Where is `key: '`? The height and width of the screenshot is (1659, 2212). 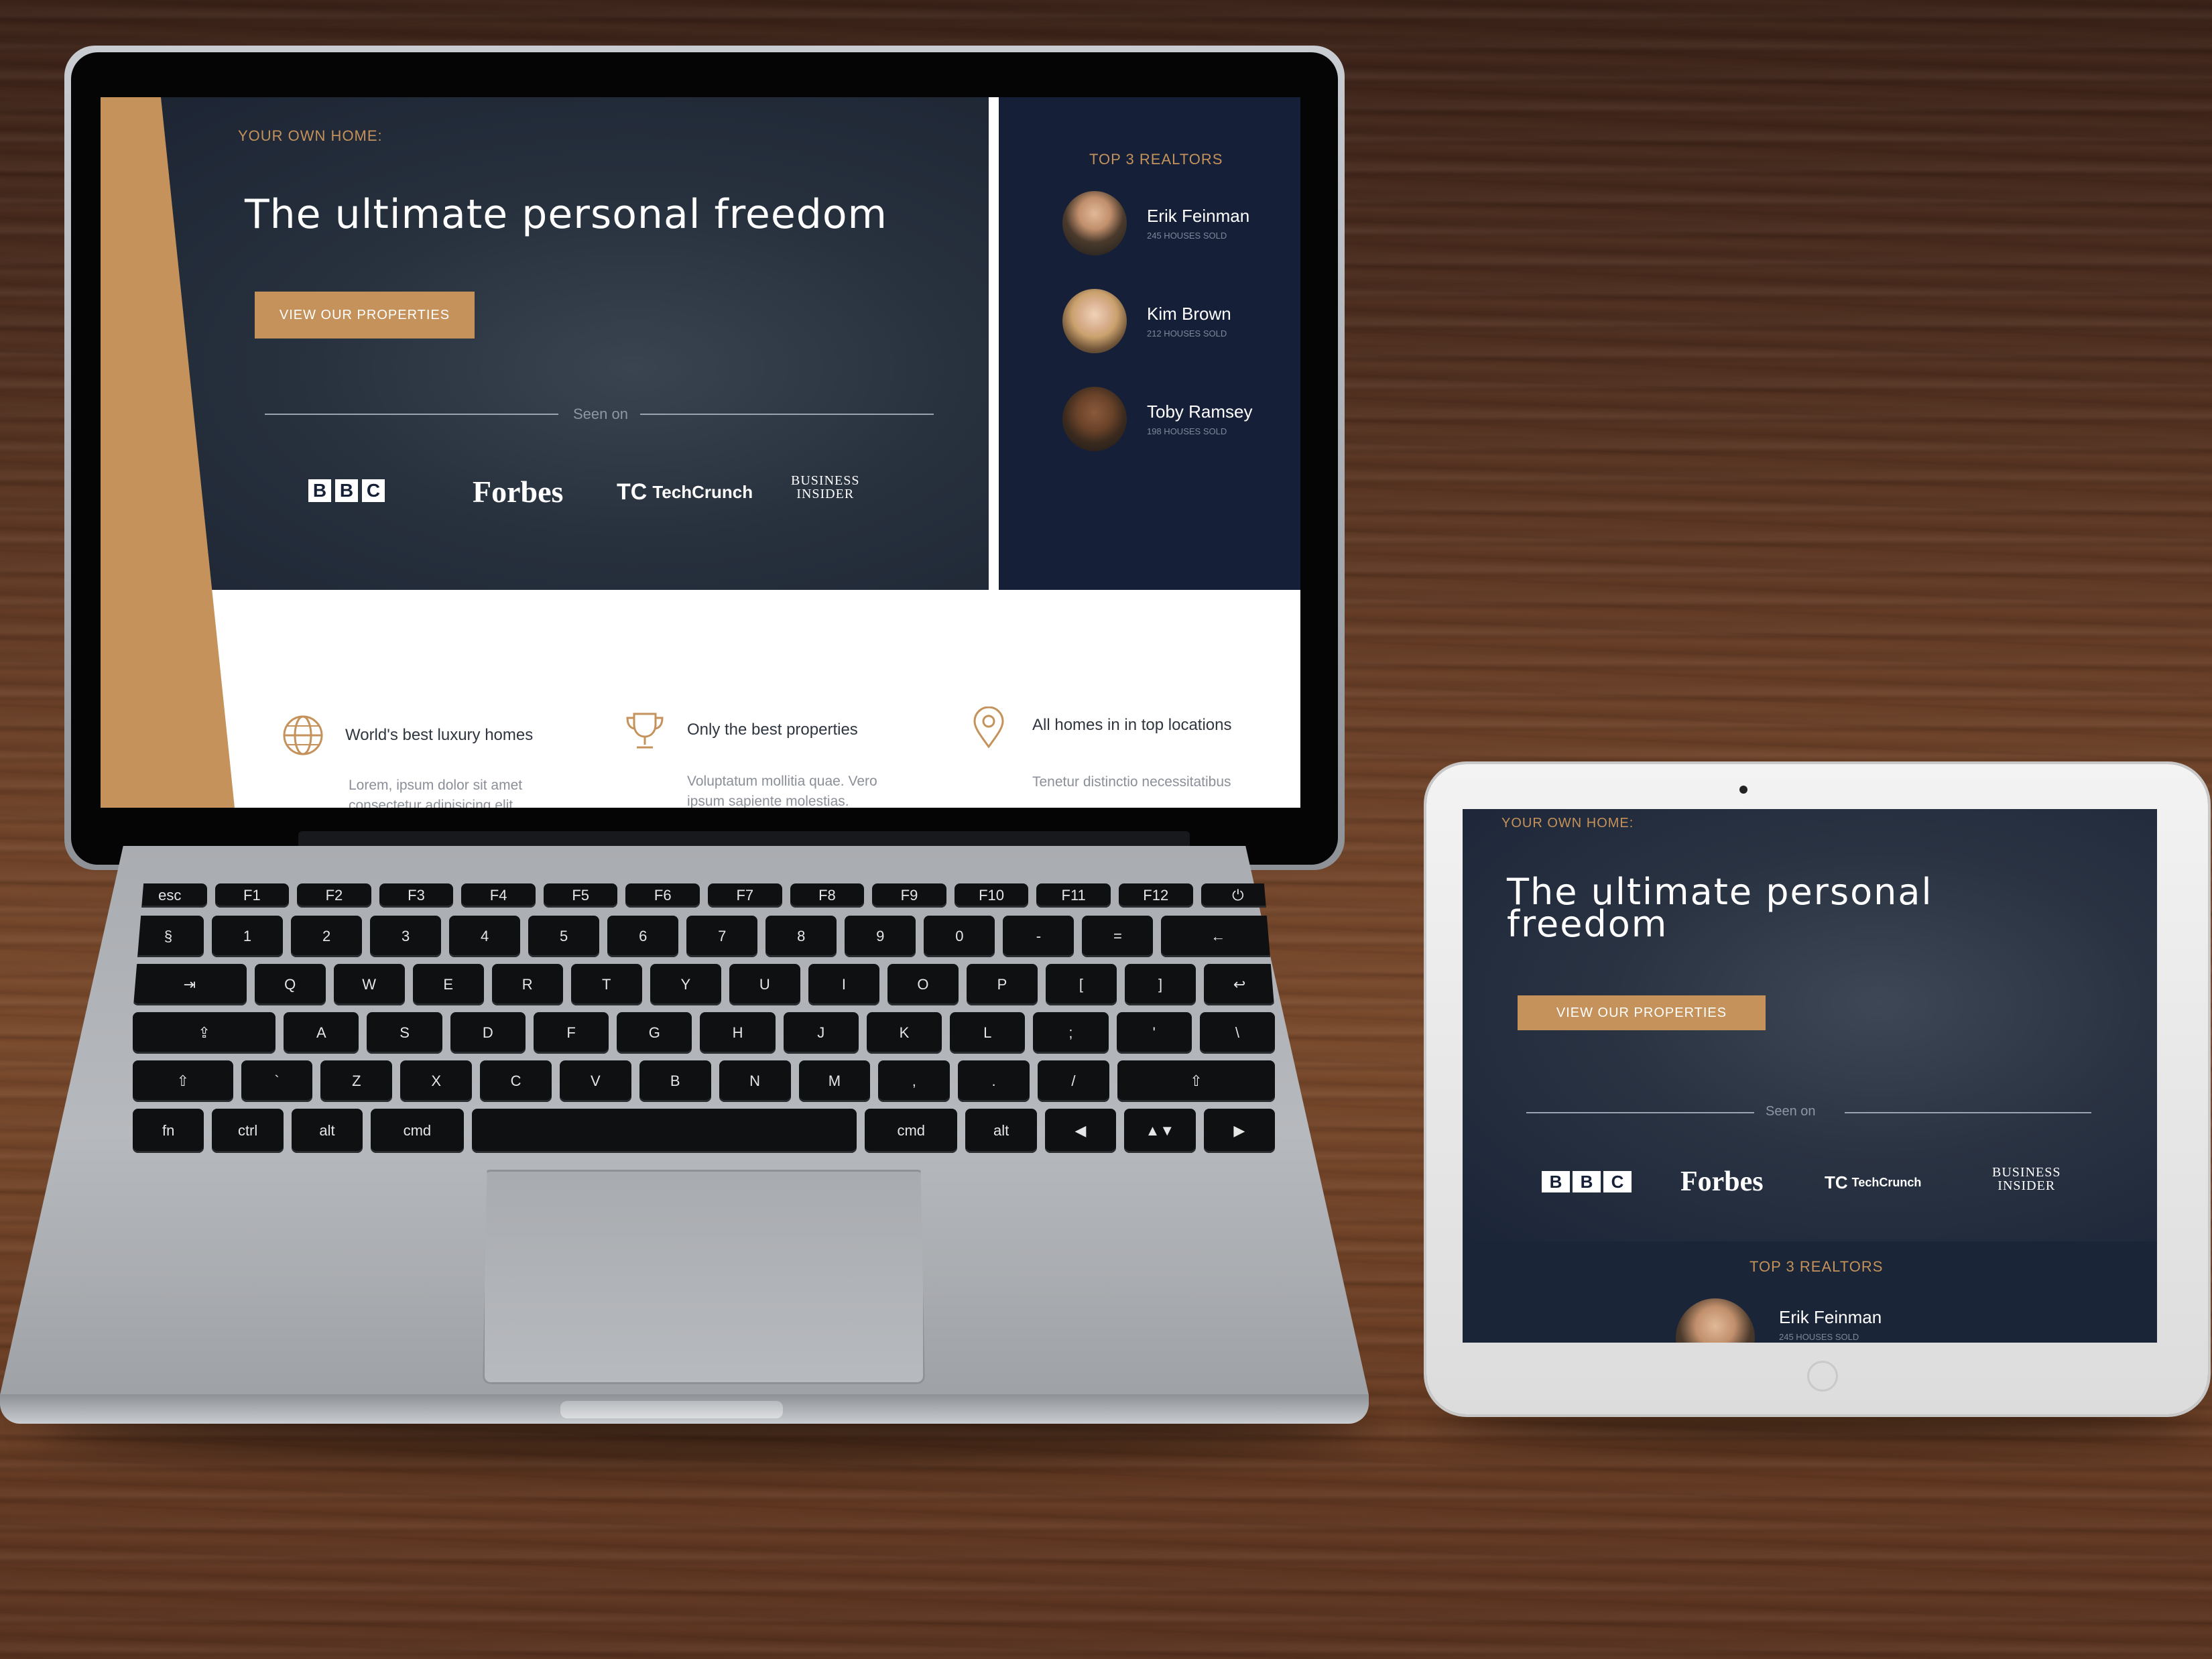
key: ' is located at coordinates (1154, 1033).